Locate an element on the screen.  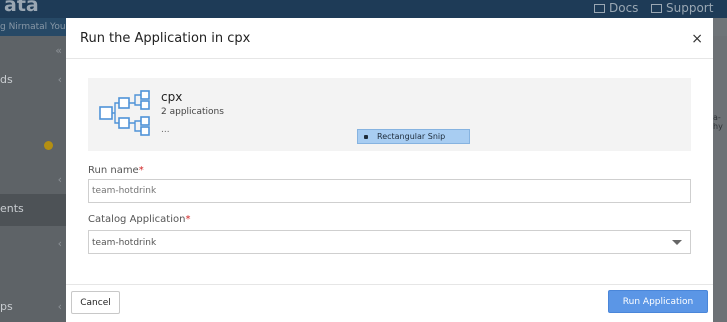
close-icon: × is located at coordinates (697, 39).